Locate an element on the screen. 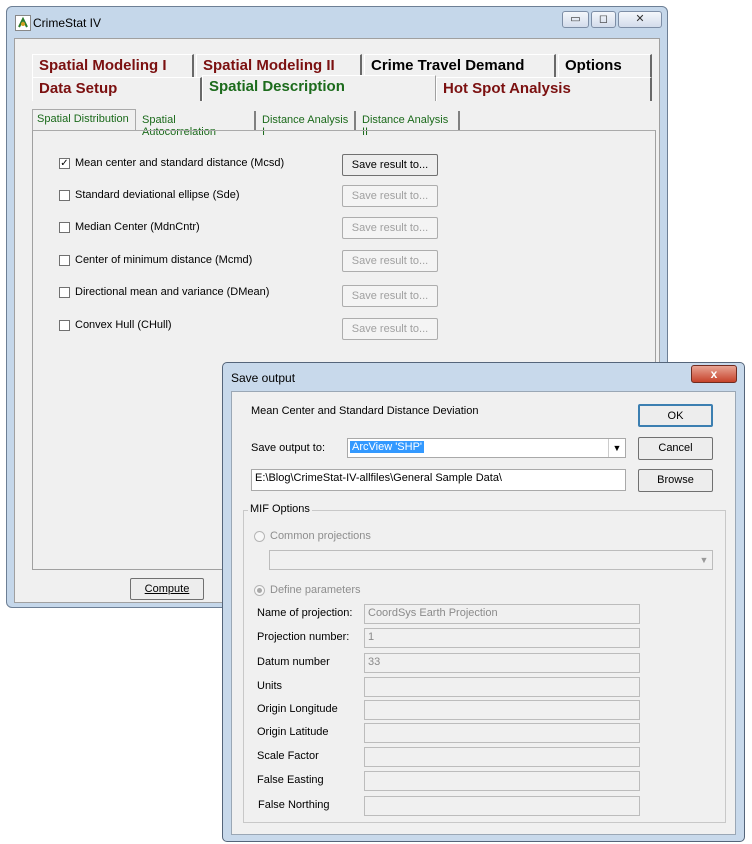 The image size is (752, 844). param-field-datum-number: 33 is located at coordinates (502, 663).